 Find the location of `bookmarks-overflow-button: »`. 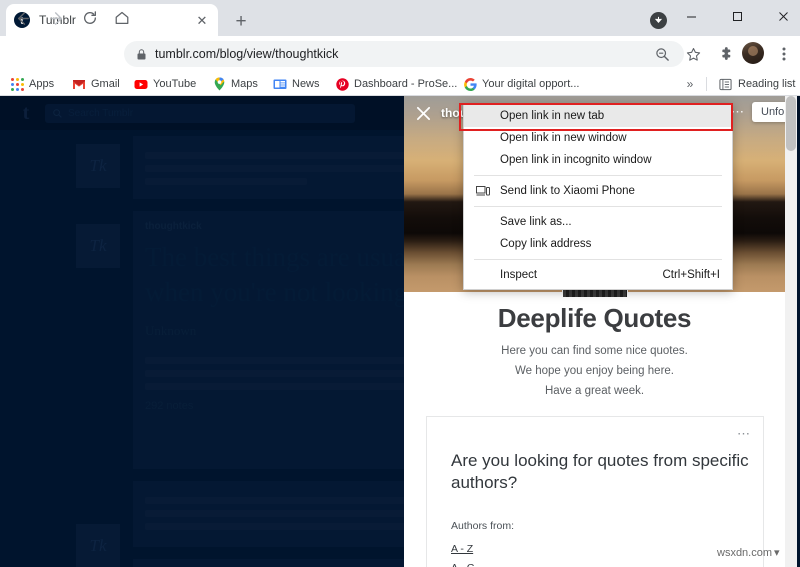

bookmarks-overflow-button: » is located at coordinates (690, 84).